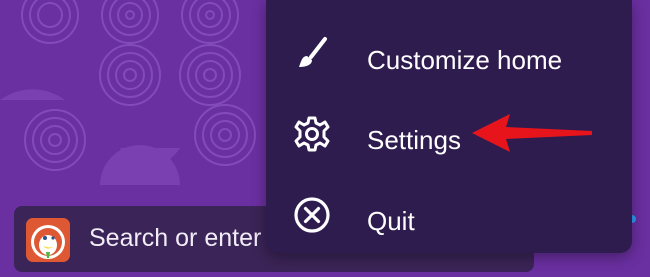  What do you see at coordinates (312, 134) in the screenshot?
I see `gear-icon` at bounding box center [312, 134].